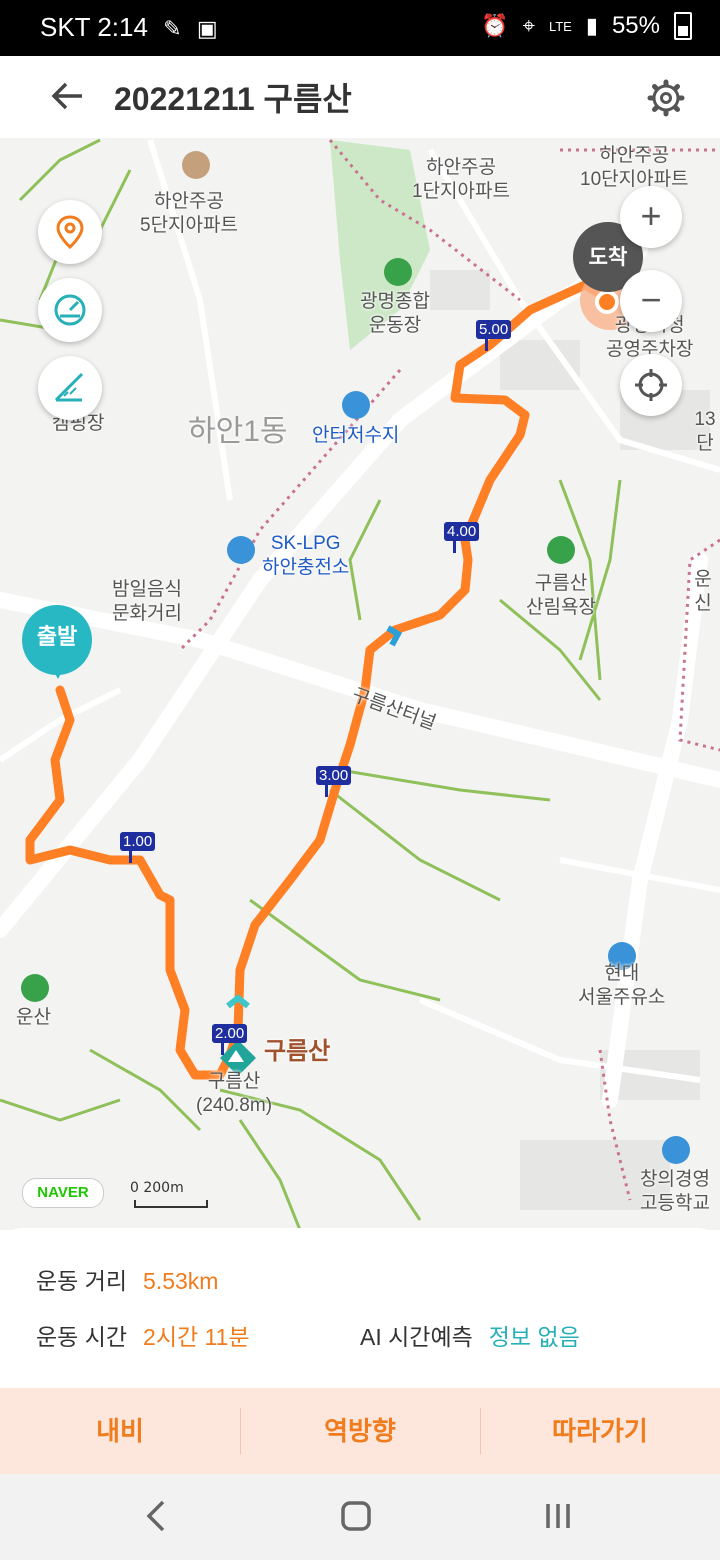  Describe the element at coordinates (675, 1191) in the screenshot. I see `map-label-school: 창의경영 고등학교` at that location.